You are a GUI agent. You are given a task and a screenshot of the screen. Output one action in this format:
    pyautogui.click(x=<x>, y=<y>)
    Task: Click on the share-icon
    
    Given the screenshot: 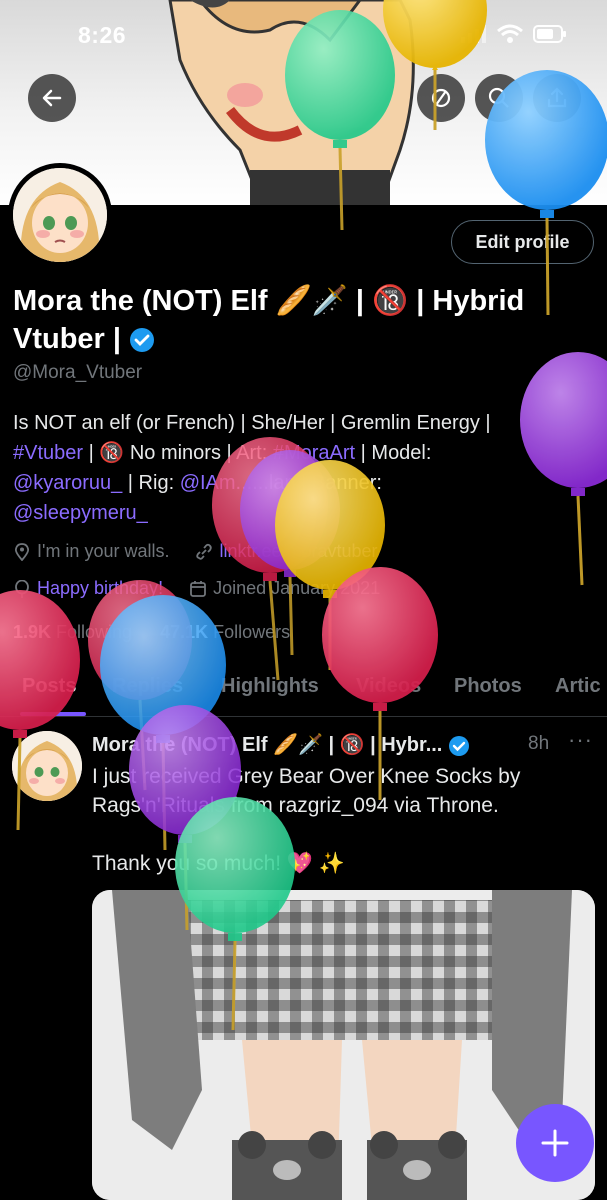 What is the action you would take?
    pyautogui.click(x=557, y=97)
    